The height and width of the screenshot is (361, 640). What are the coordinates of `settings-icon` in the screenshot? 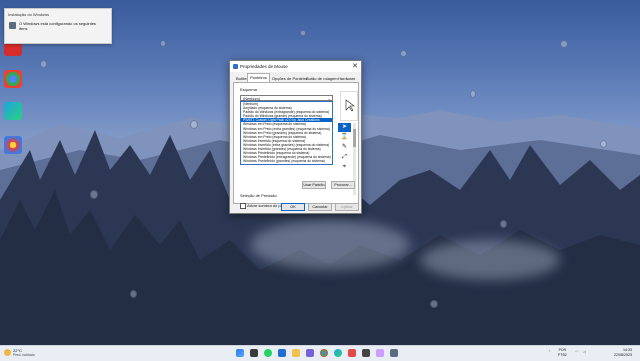 It's located at (394, 353).